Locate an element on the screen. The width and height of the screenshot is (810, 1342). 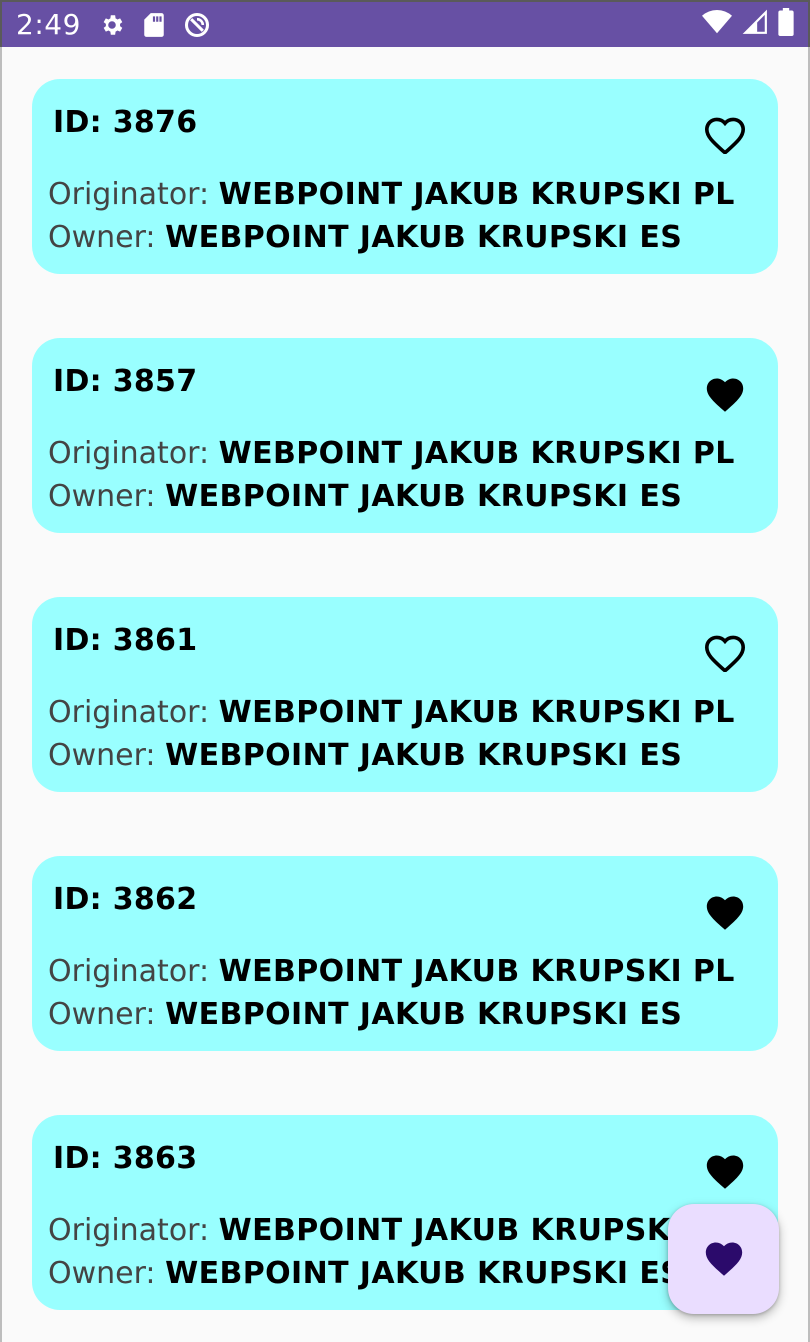
status-bar: 2:49 is located at coordinates (405, 23).